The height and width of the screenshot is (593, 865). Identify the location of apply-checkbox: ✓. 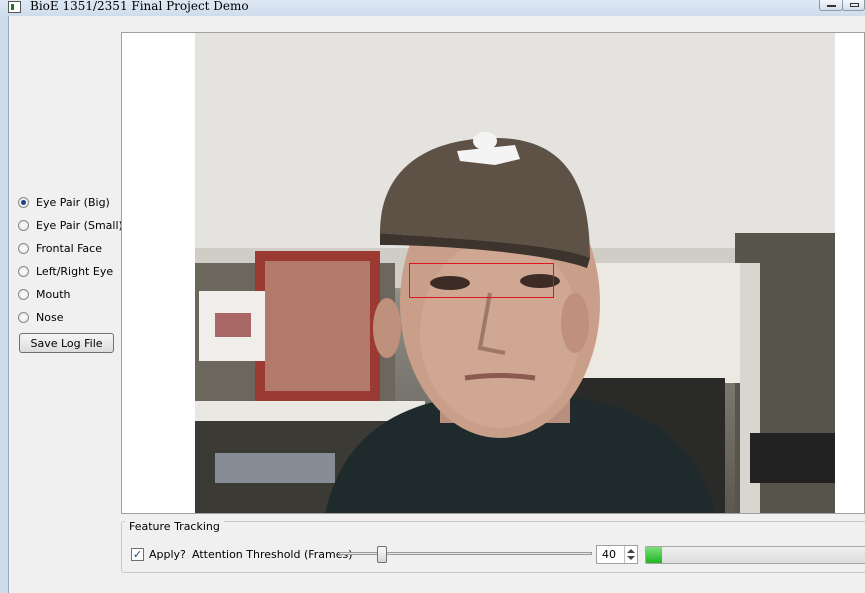
(137, 554).